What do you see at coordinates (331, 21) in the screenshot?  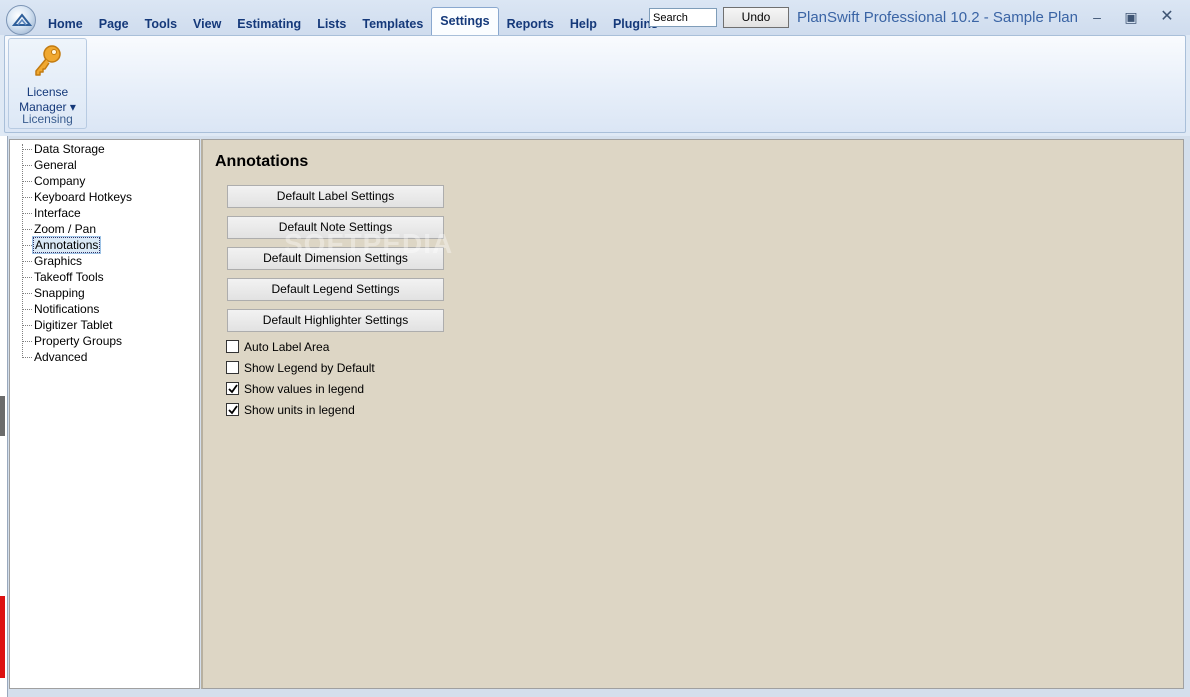 I see `tab-lists: Lists` at bounding box center [331, 21].